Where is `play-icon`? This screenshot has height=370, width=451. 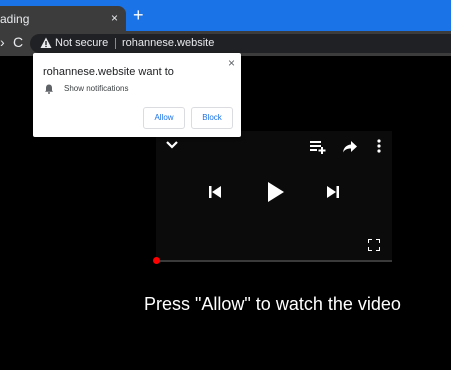 play-icon is located at coordinates (276, 192).